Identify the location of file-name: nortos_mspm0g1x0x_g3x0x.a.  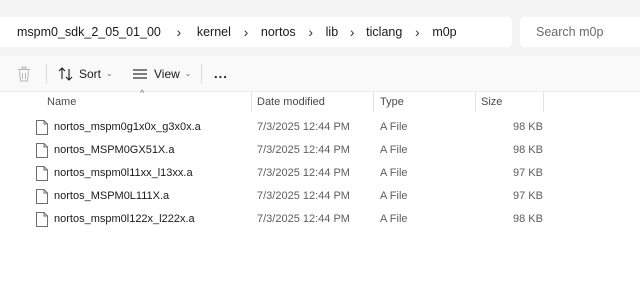
(127, 127).